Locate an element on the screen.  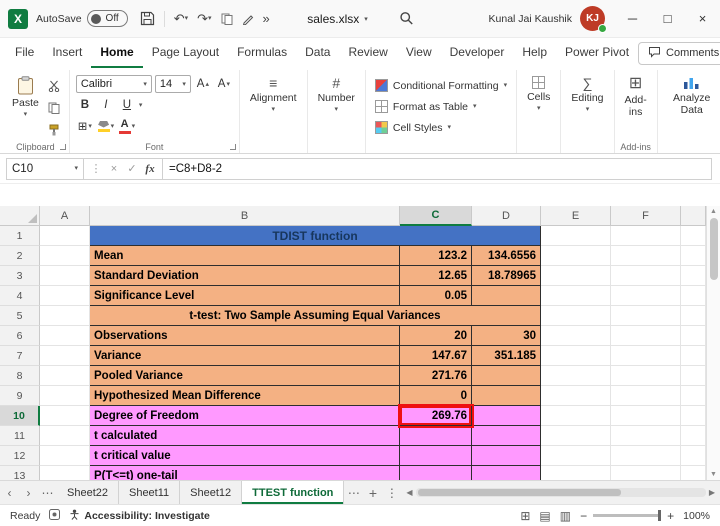
minimize-button: ─ is located at coordinates (632, 19).